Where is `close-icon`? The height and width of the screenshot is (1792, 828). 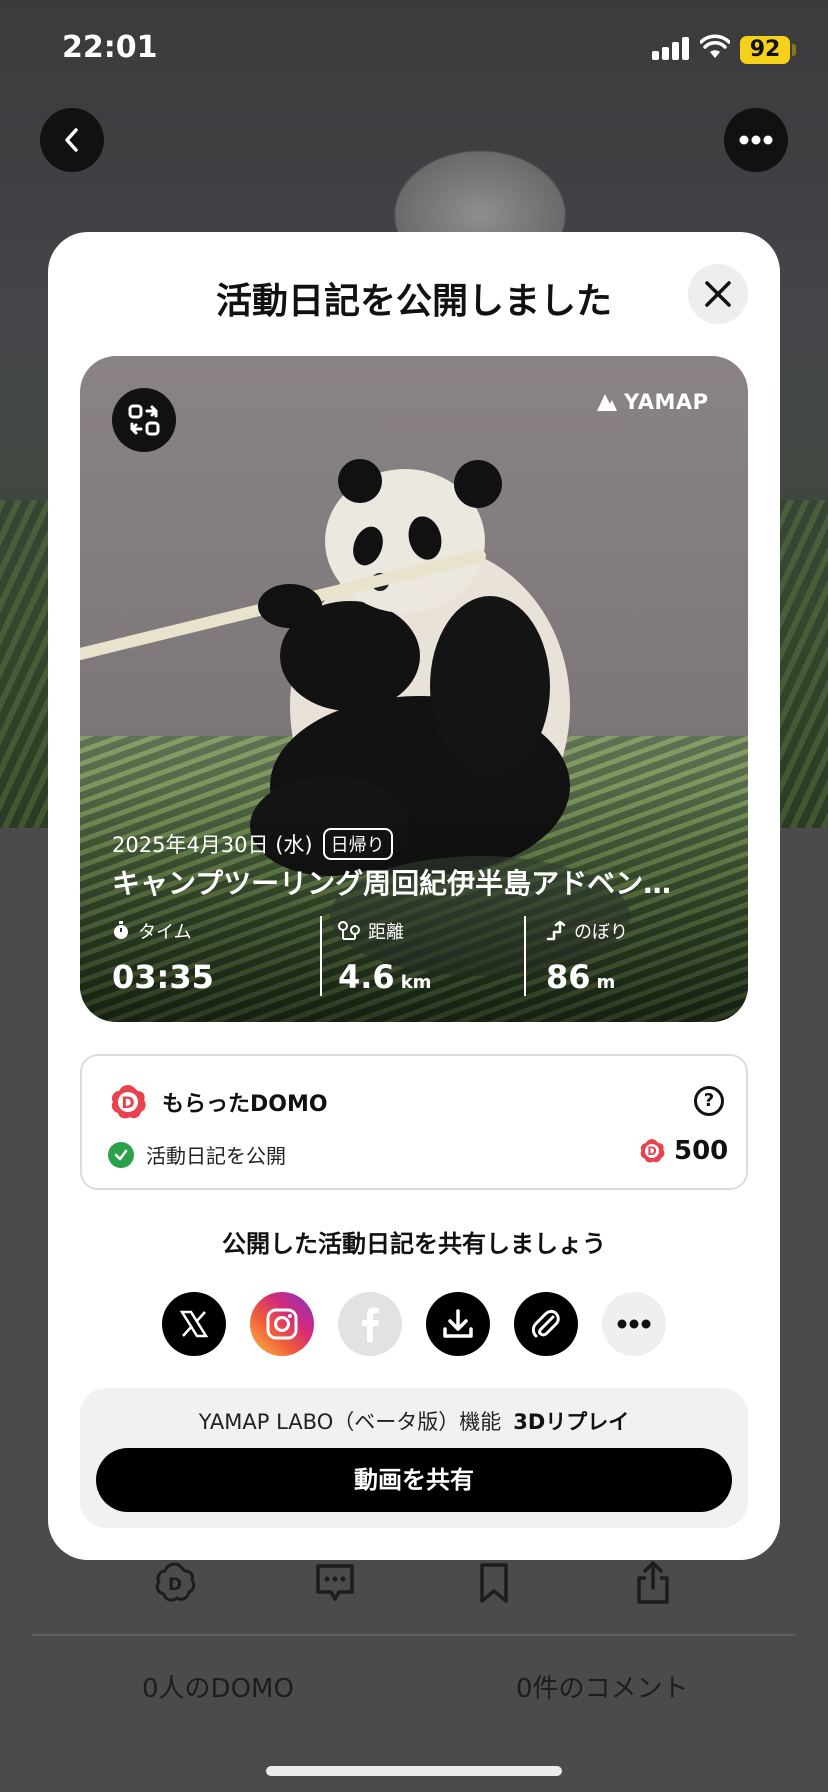 close-icon is located at coordinates (718, 294).